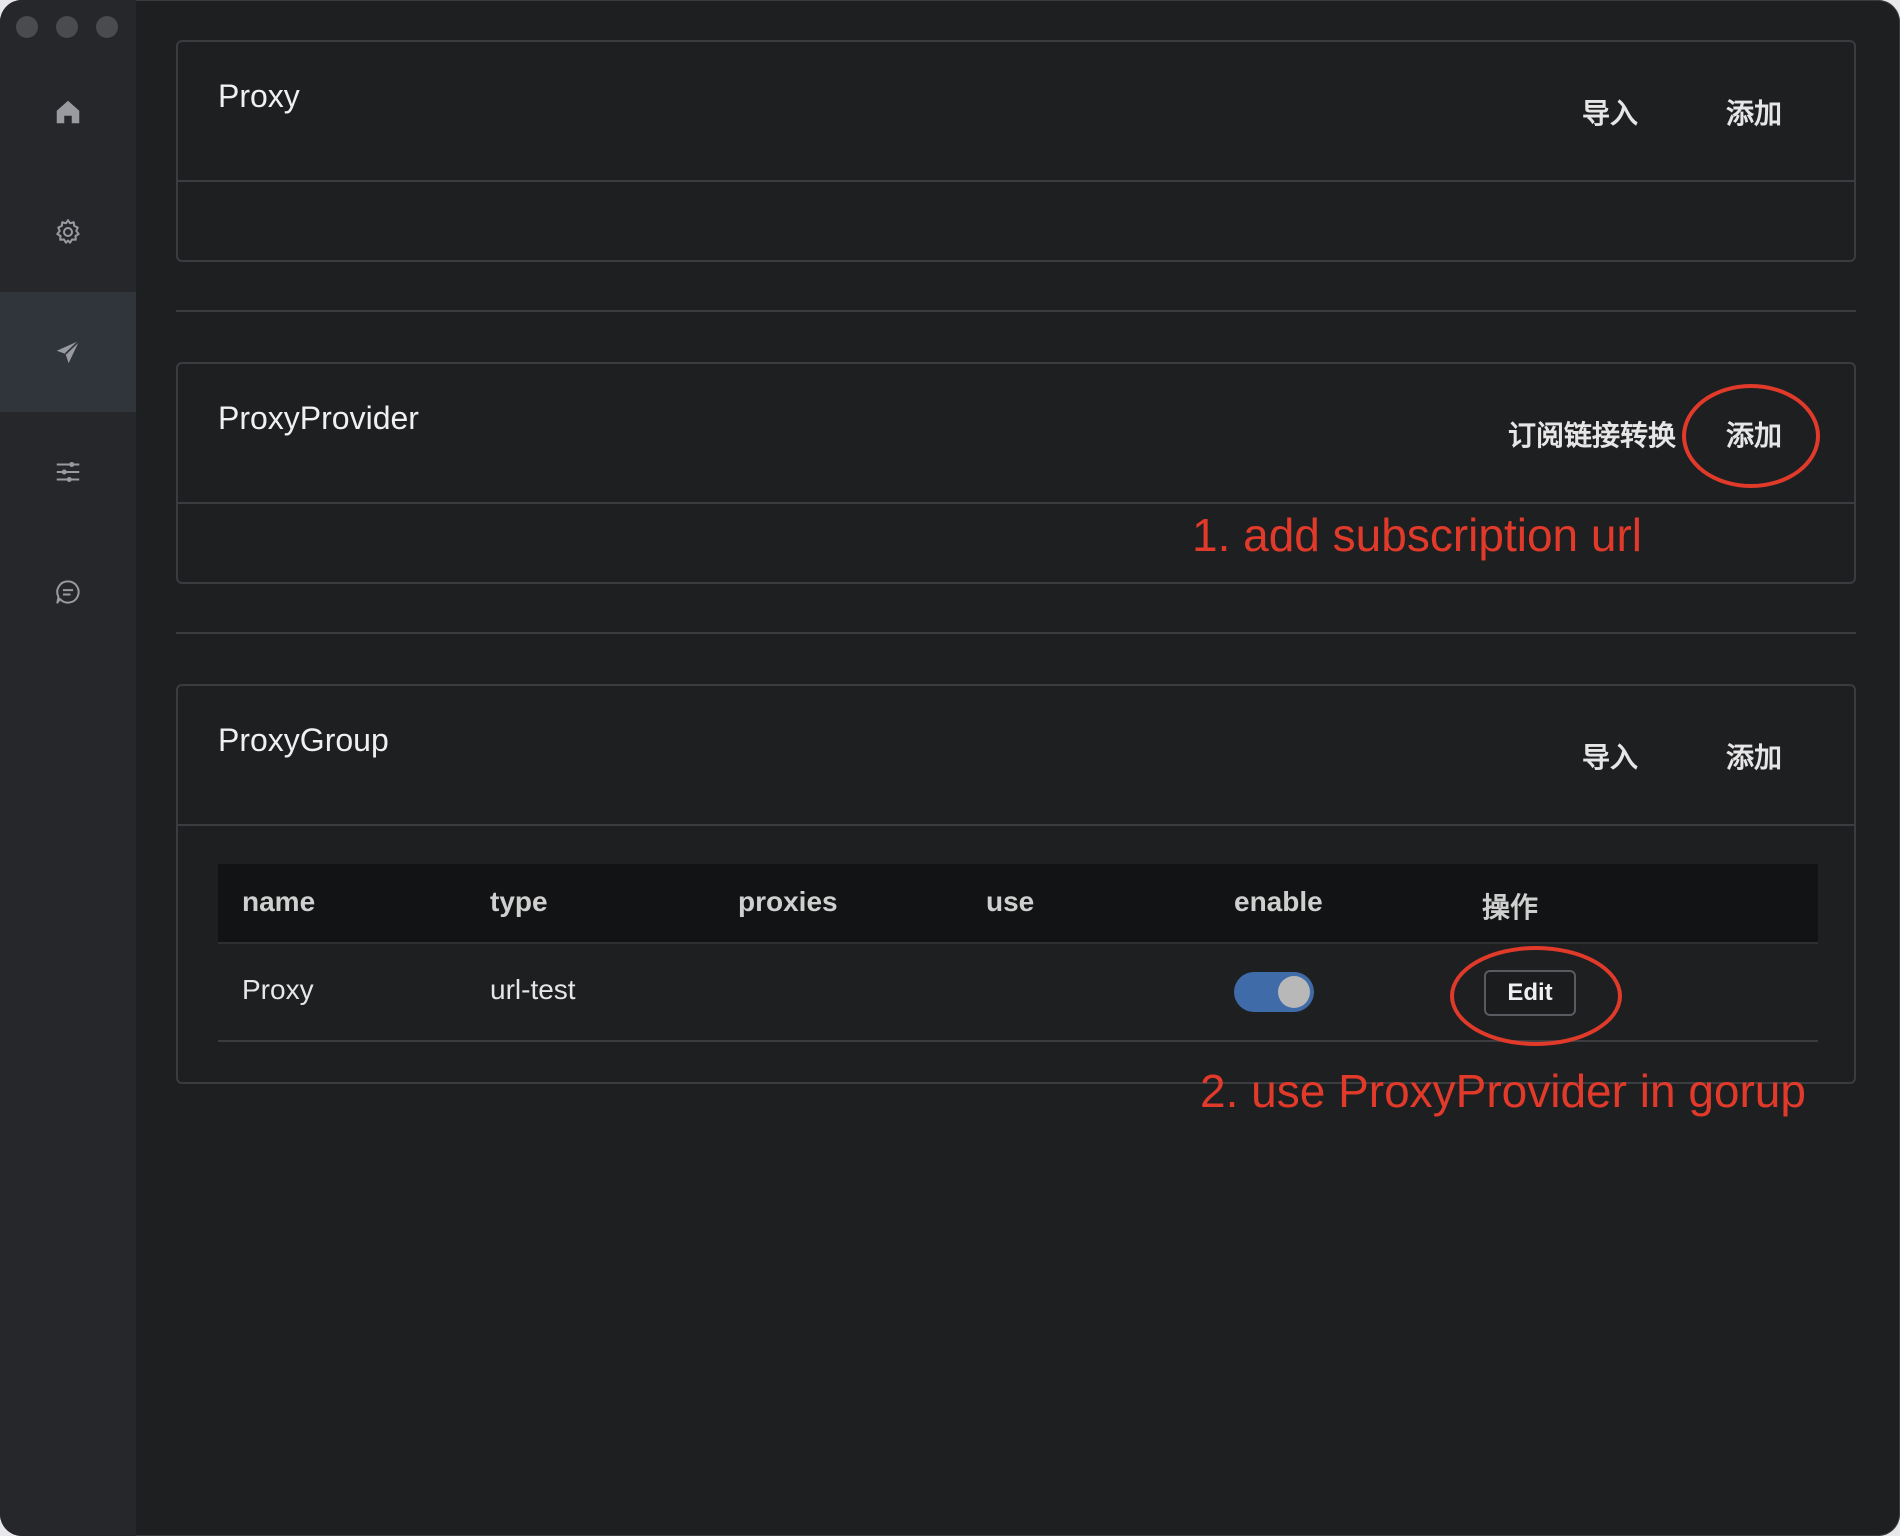 This screenshot has height=1536, width=1900. I want to click on annotation-circle-edit, so click(1536, 996).